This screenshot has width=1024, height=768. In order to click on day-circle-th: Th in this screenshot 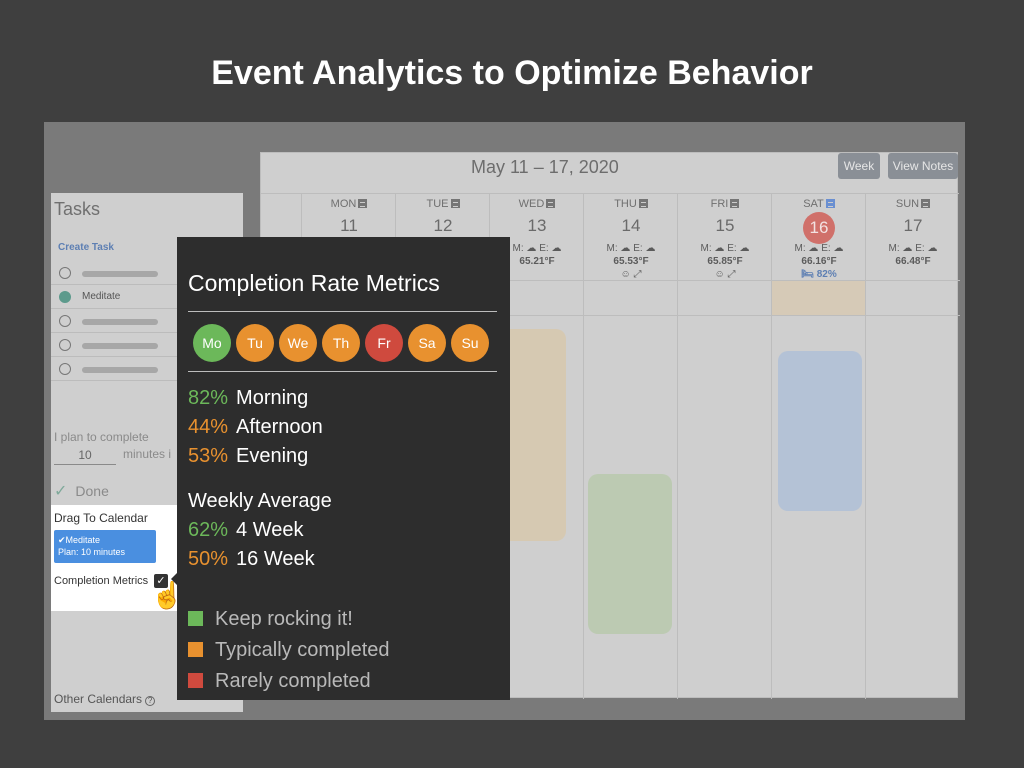, I will do `click(341, 343)`.